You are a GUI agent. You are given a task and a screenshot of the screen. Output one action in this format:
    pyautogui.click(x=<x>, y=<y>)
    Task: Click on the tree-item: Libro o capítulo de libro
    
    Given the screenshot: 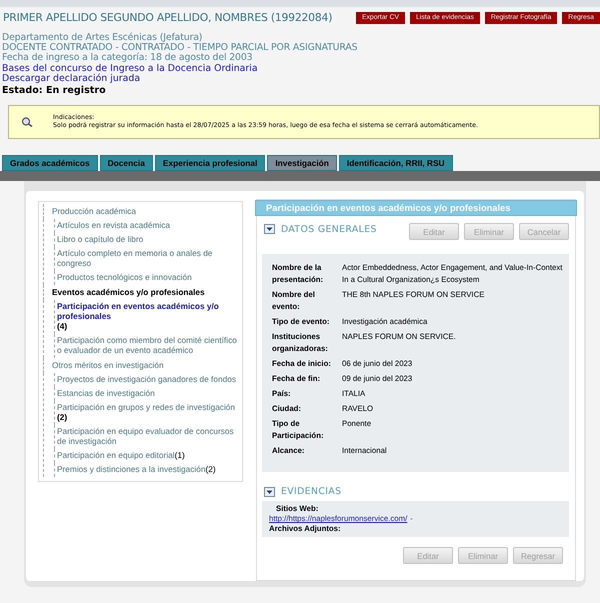 What is the action you would take?
    pyautogui.click(x=148, y=239)
    